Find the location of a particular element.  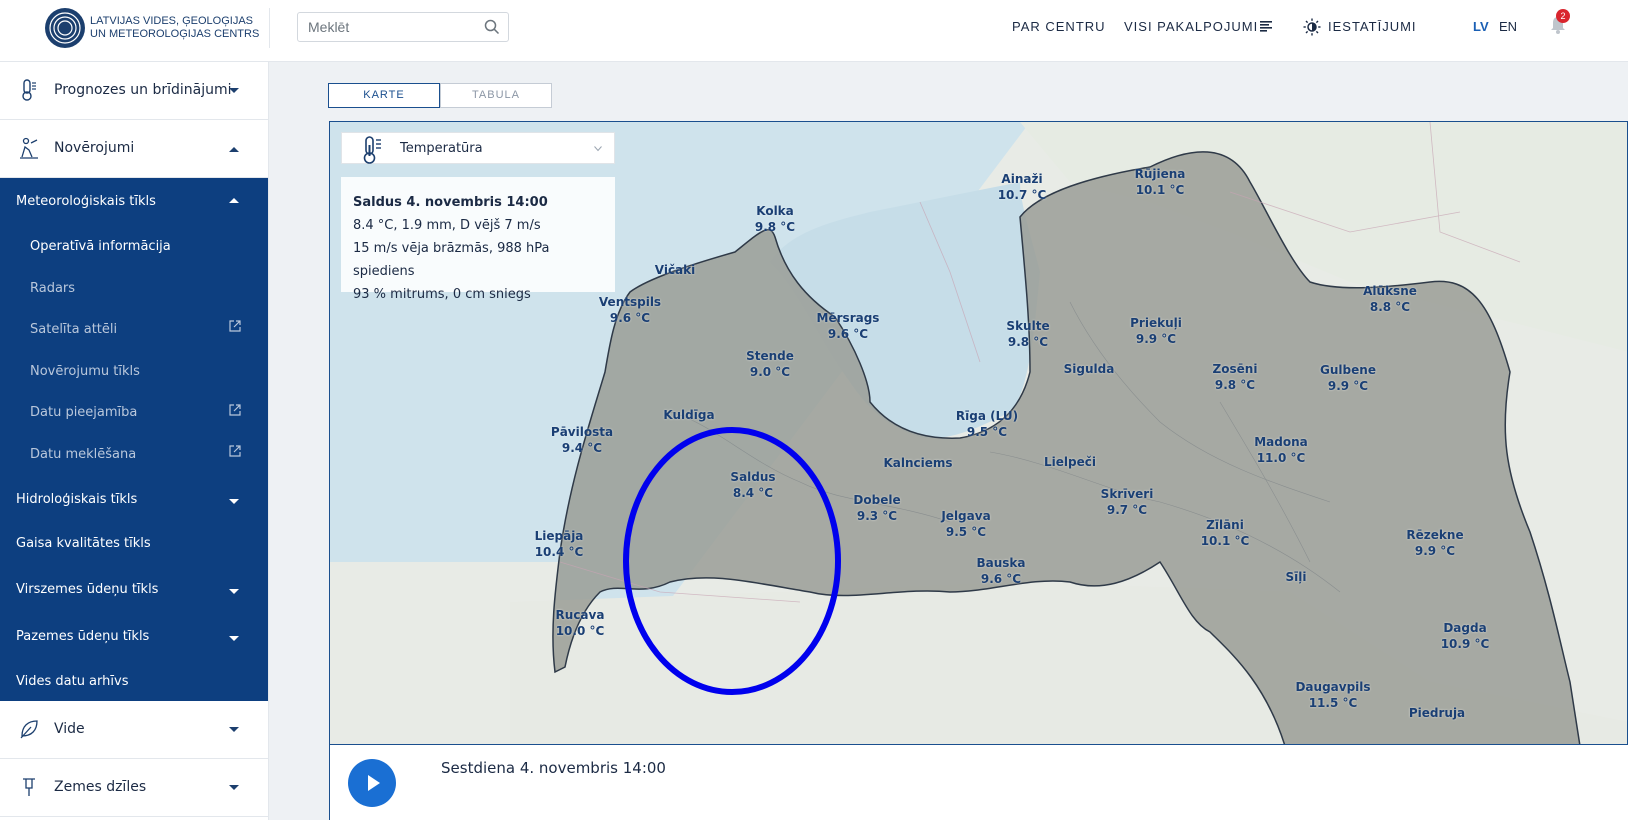

observer-icon is located at coordinates (29, 148).